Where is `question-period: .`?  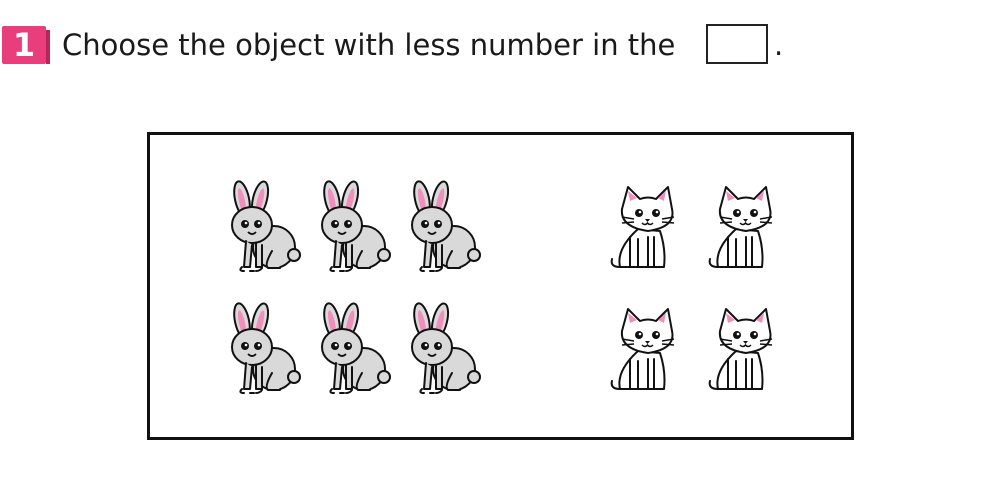
question-period: . is located at coordinates (779, 45).